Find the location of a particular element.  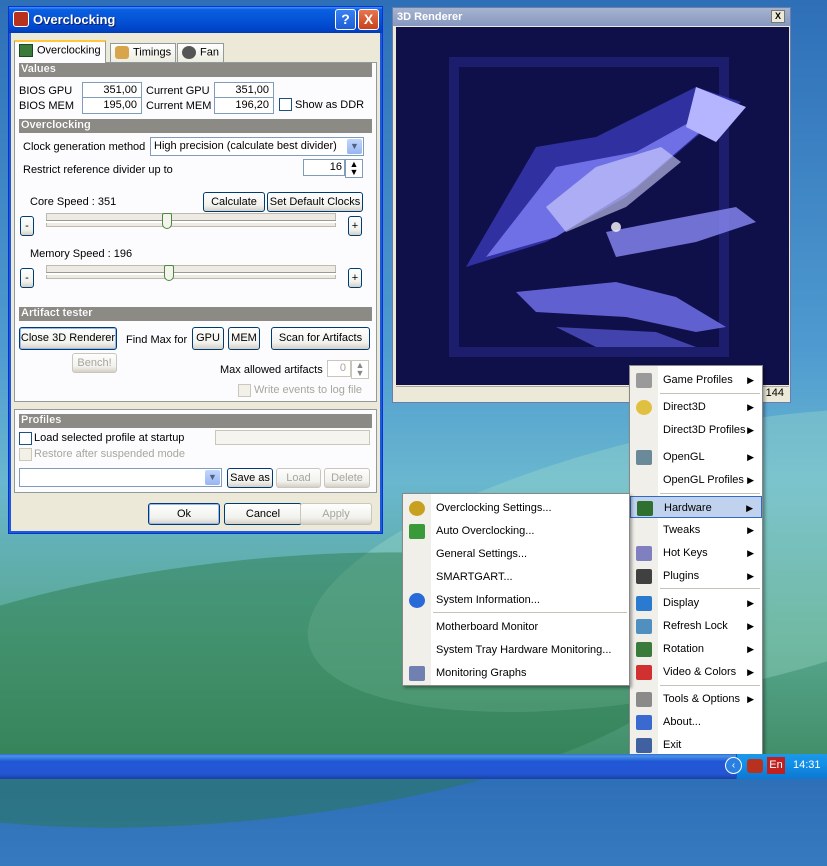

find-max-gpu-button: GPU is located at coordinates (208, 338).